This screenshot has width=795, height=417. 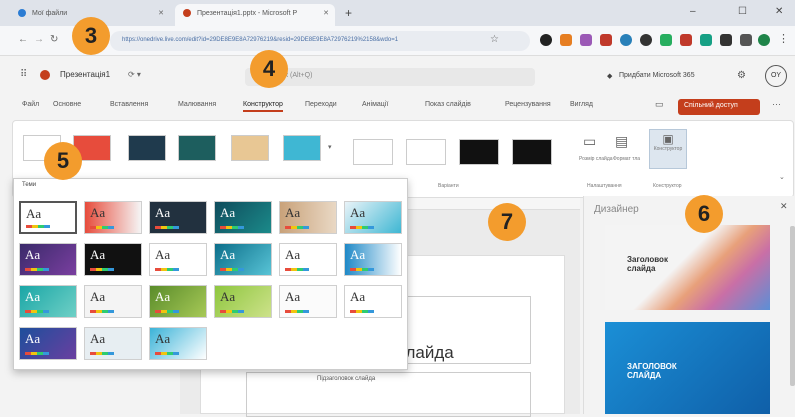 What do you see at coordinates (22, 13) in the screenshot?
I see `onedrive-icon` at bounding box center [22, 13].